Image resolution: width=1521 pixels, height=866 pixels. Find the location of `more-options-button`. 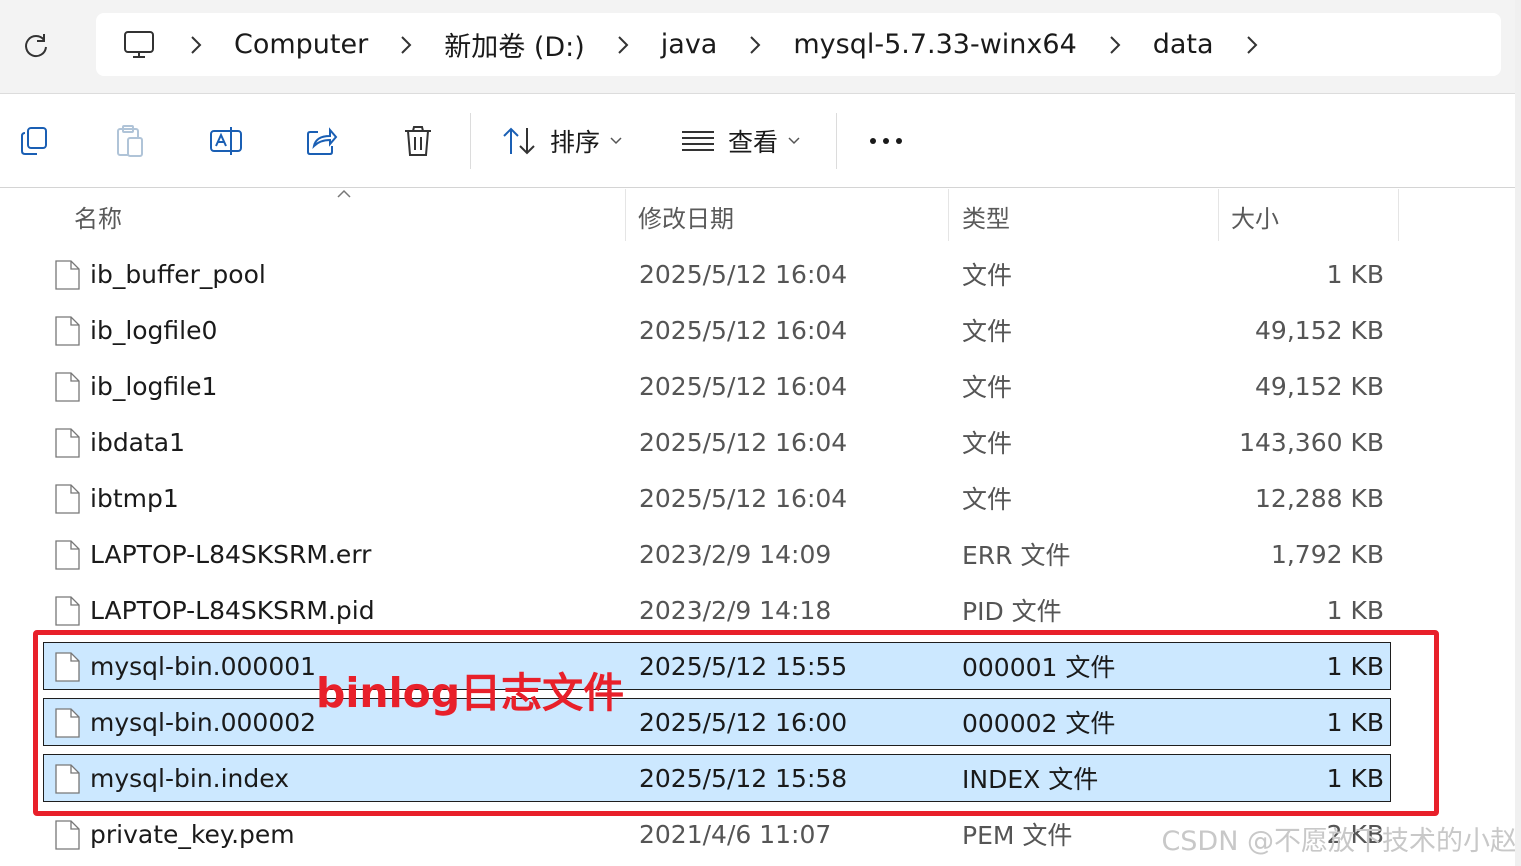

more-options-button is located at coordinates (886, 141).